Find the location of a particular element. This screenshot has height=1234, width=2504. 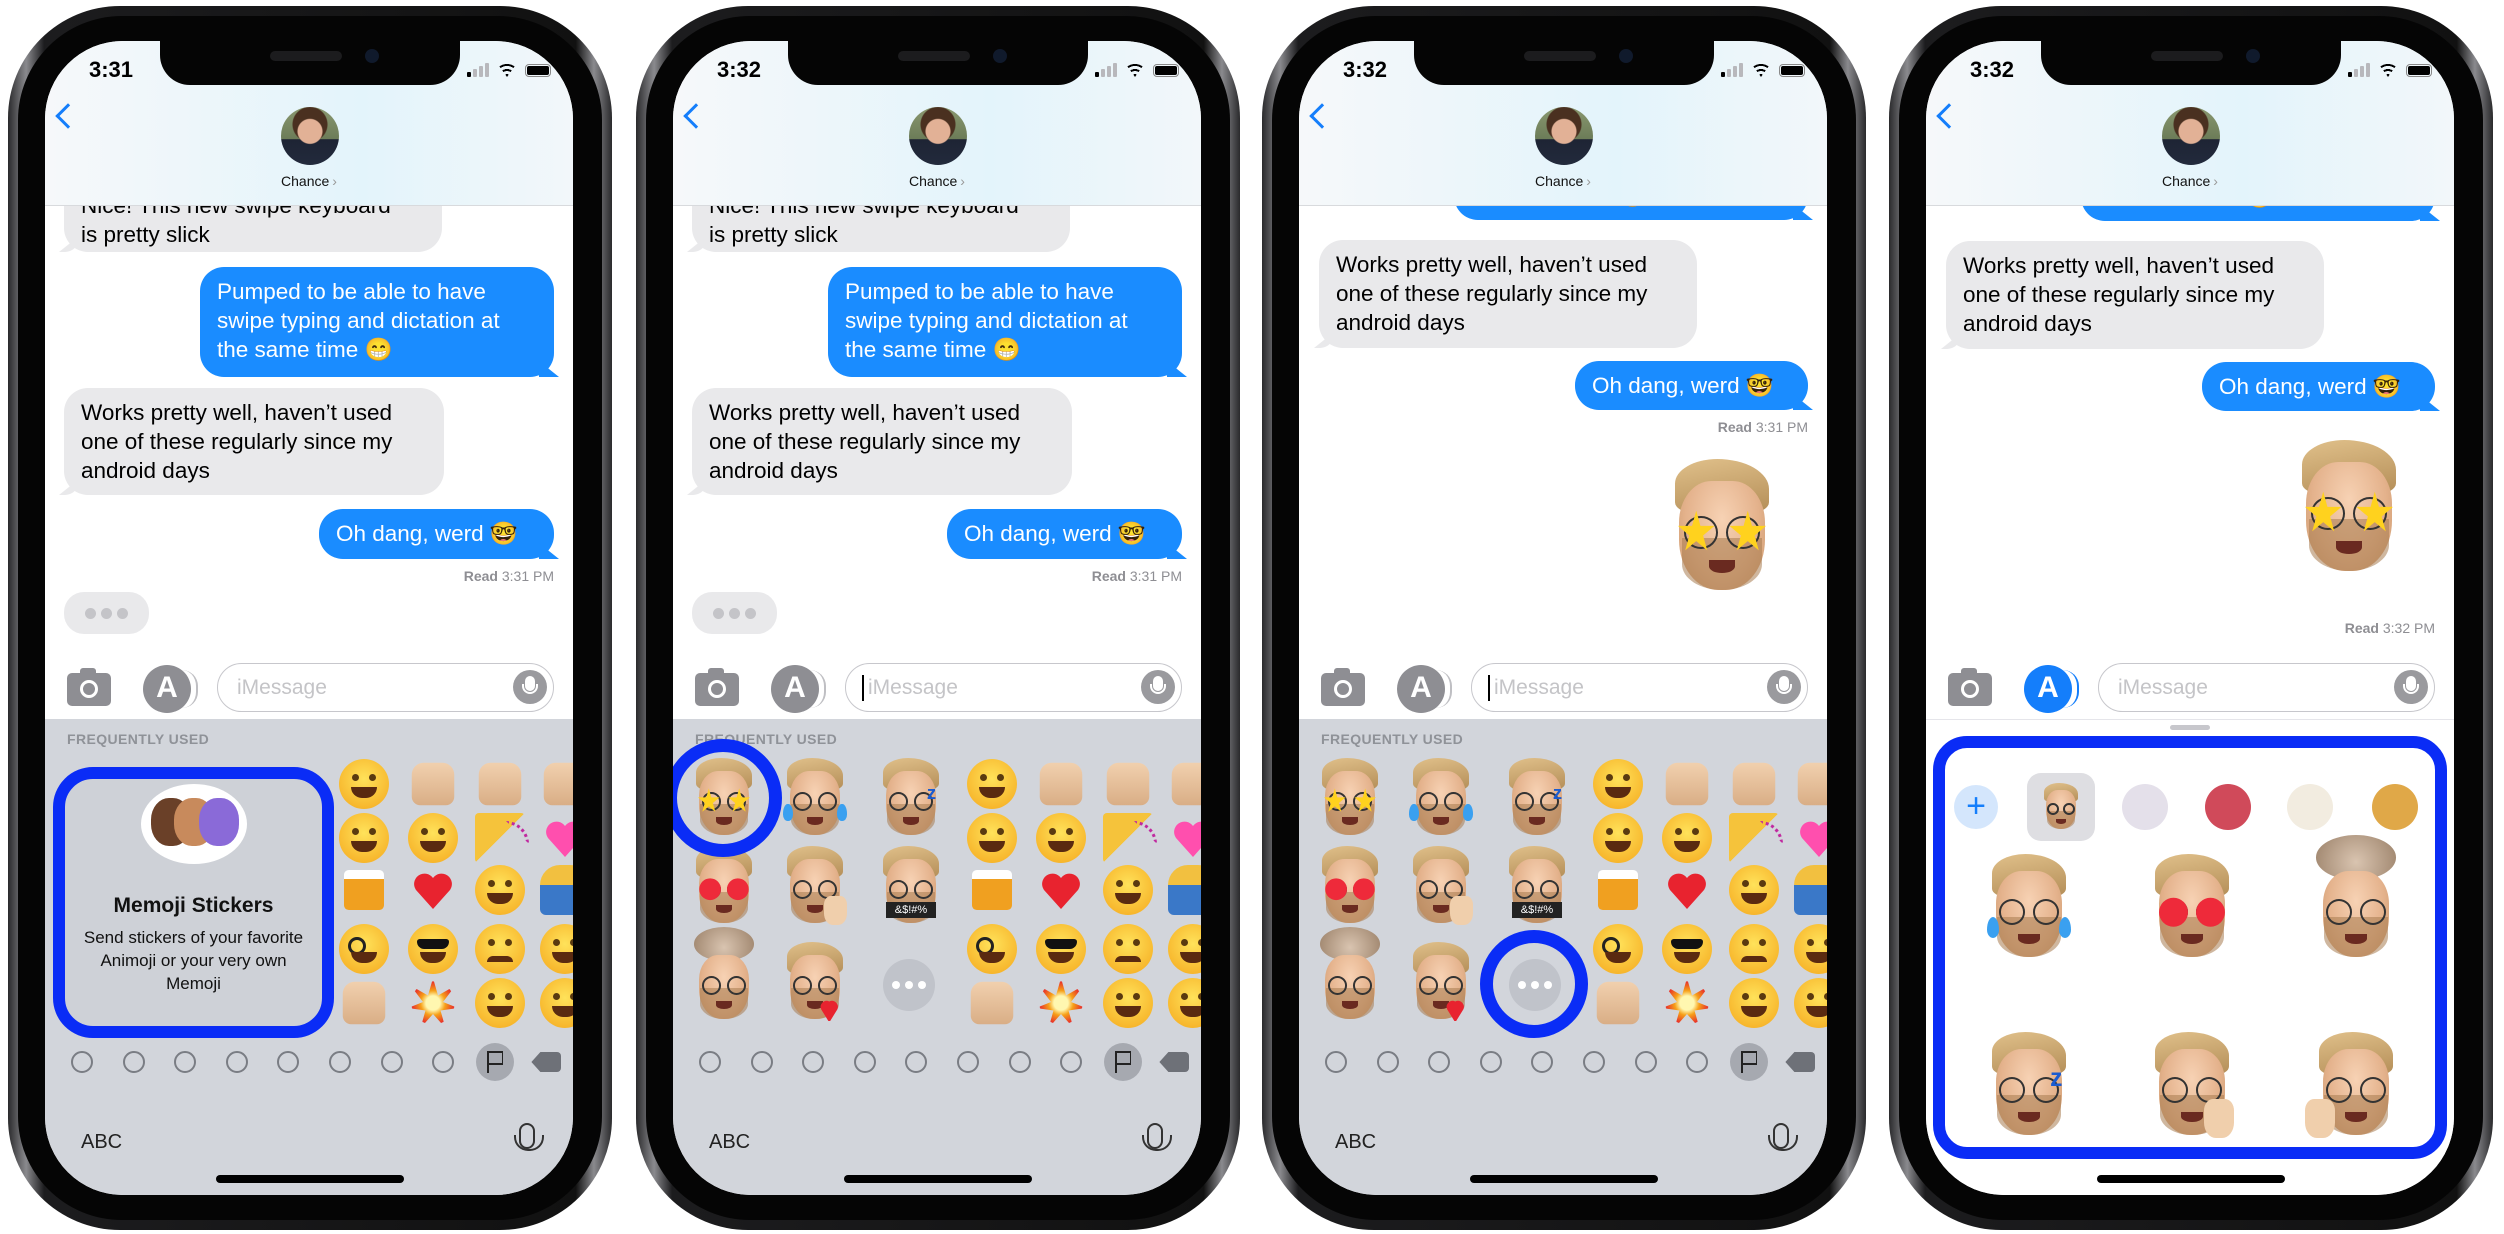

winking-tongue-emoji is located at coordinates (1810, 949).